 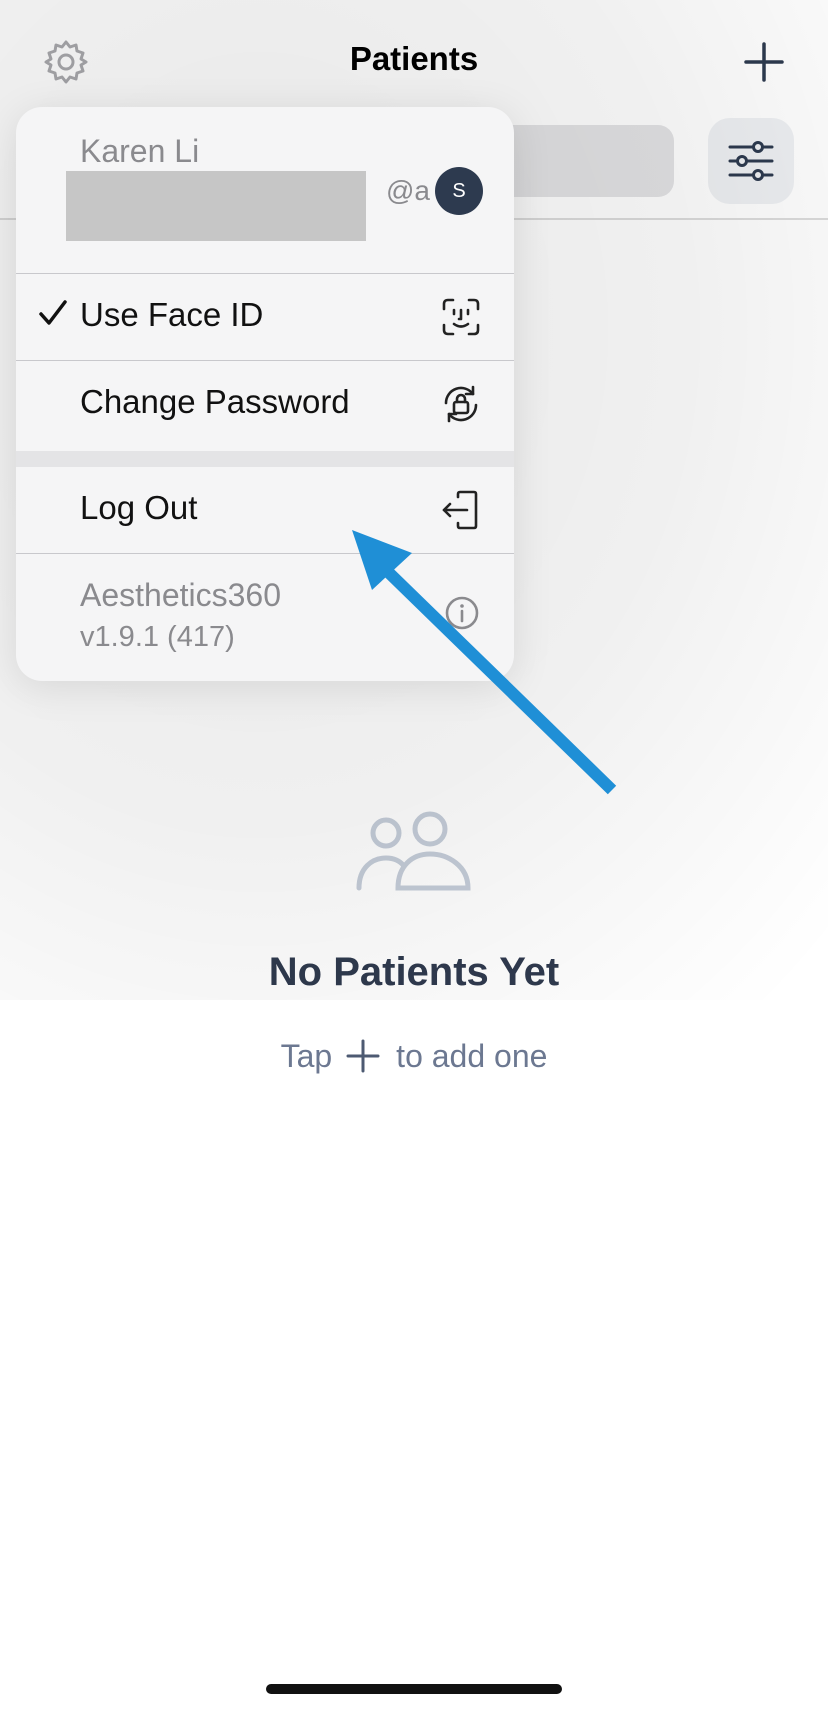 I want to click on checkmark-icon, so click(x=53, y=312).